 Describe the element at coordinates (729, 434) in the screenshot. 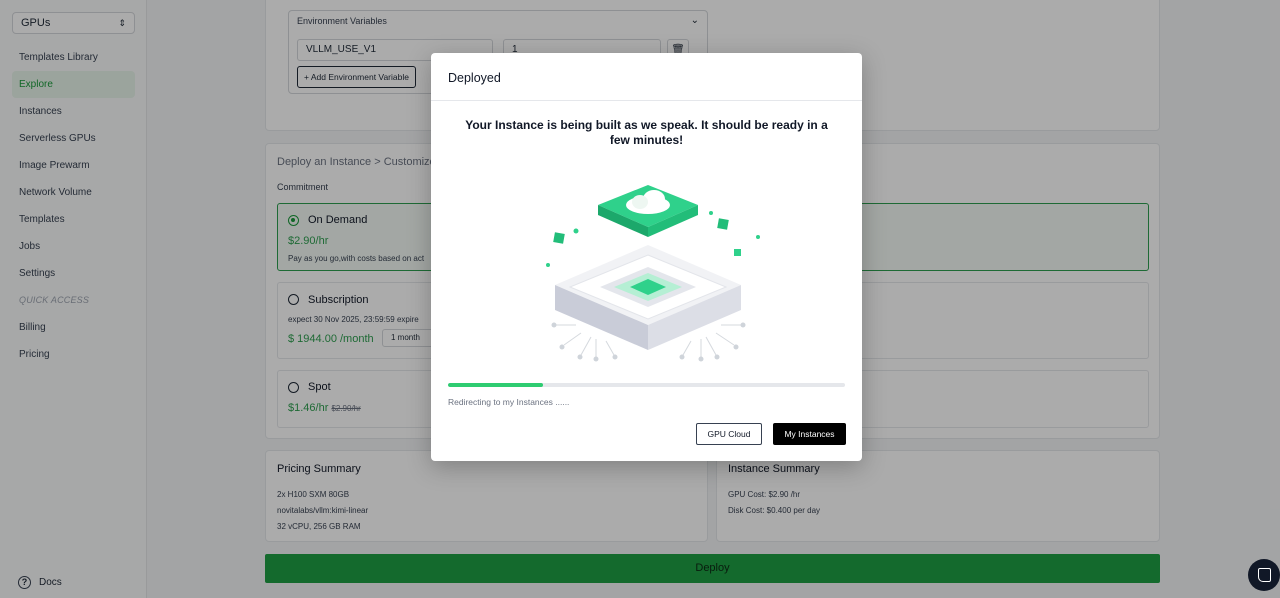

I see `gpu-cloud-button: GPU Cloud` at that location.